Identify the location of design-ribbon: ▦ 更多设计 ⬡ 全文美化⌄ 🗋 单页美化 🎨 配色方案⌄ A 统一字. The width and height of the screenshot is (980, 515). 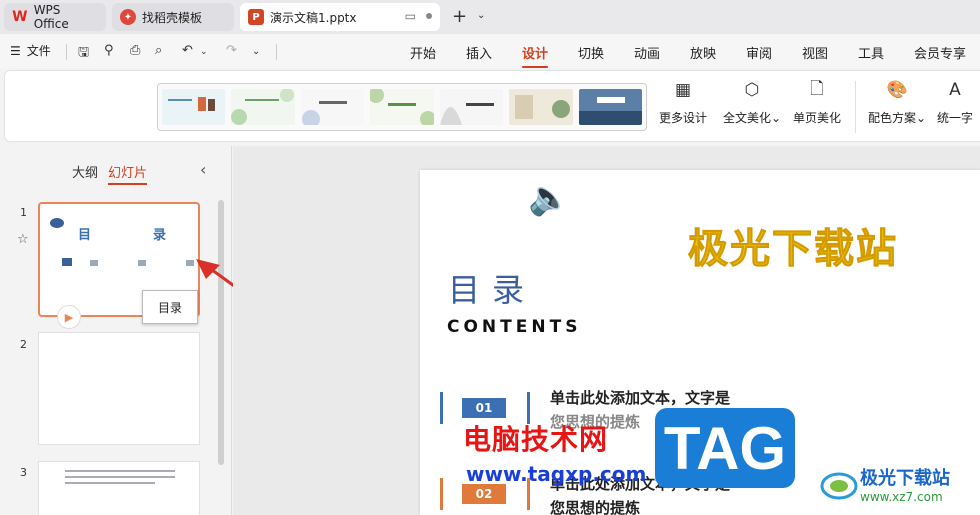
(492, 106).